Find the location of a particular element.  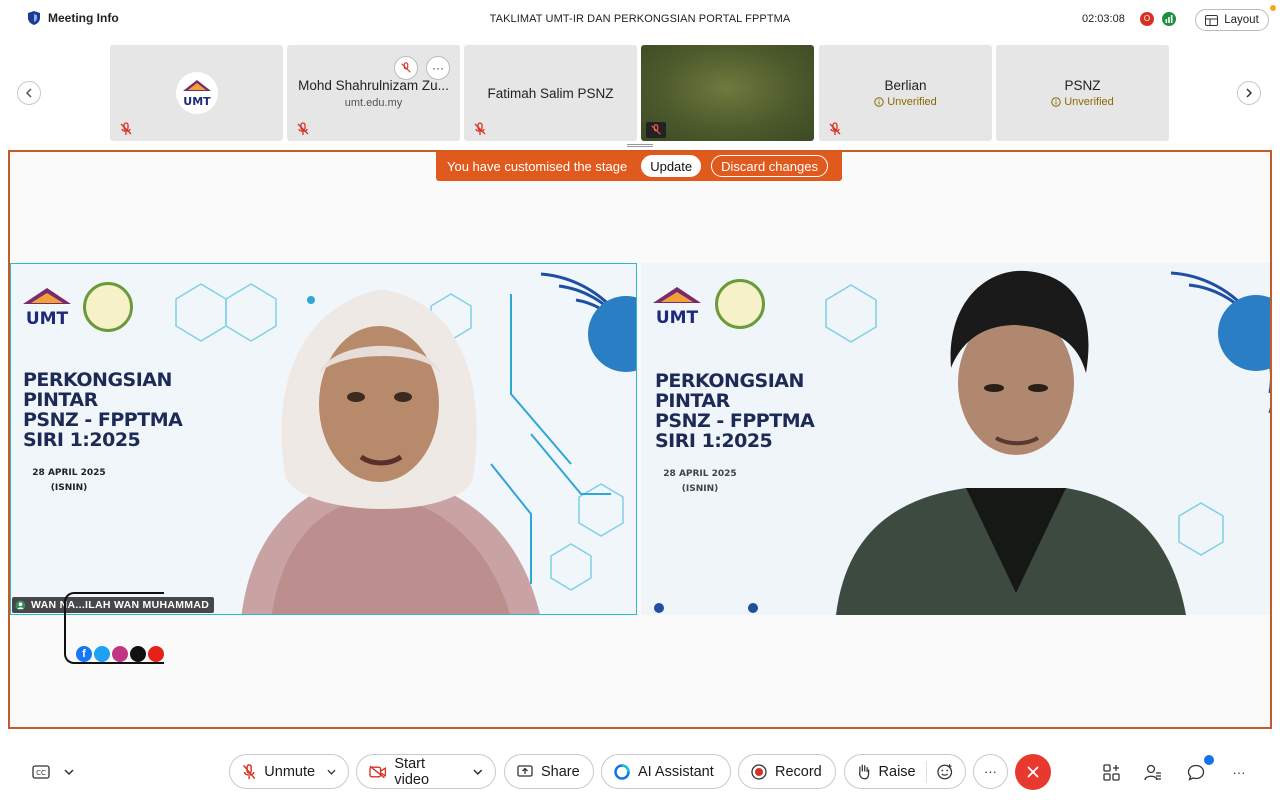

apps-button is located at coordinates (1111, 772).